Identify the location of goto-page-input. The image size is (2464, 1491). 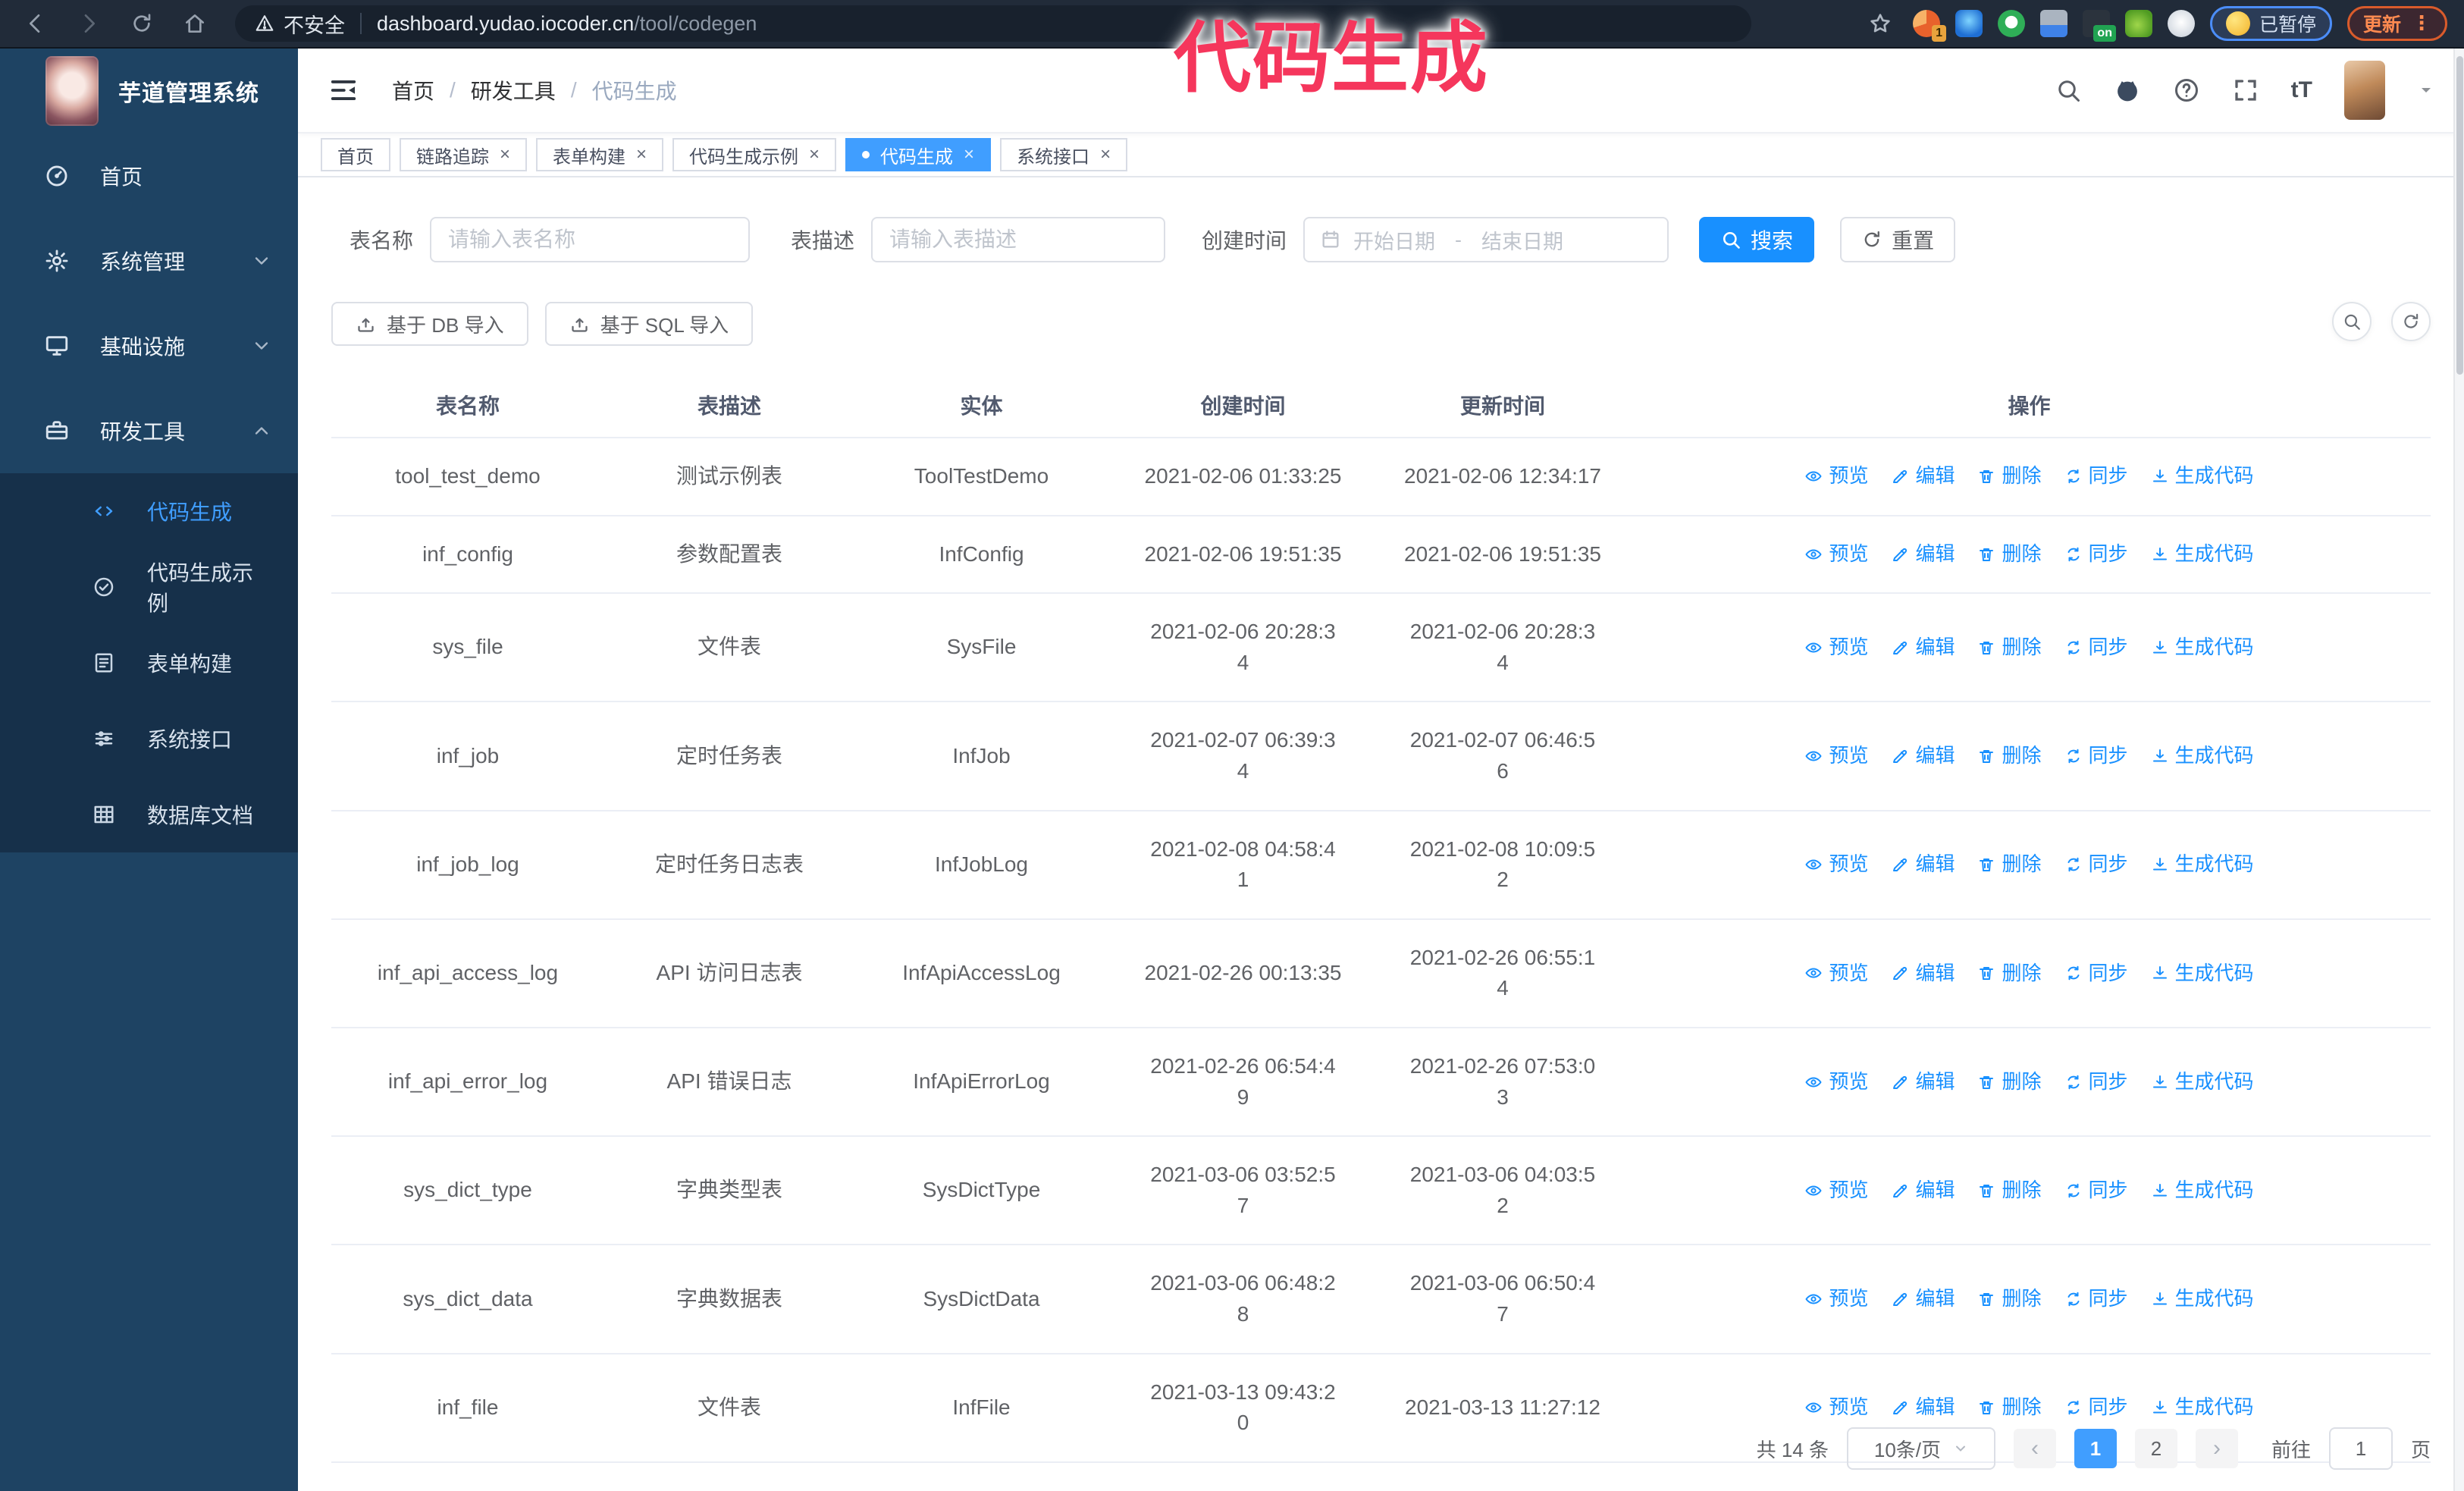
(2360, 1448).